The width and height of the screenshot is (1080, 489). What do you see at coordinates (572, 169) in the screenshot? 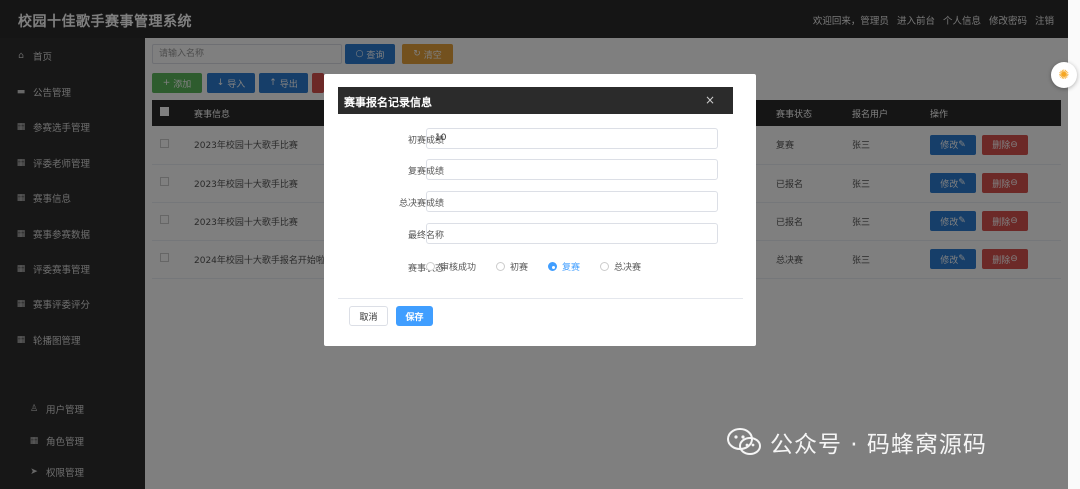
I see `semifinal-score-input` at bounding box center [572, 169].